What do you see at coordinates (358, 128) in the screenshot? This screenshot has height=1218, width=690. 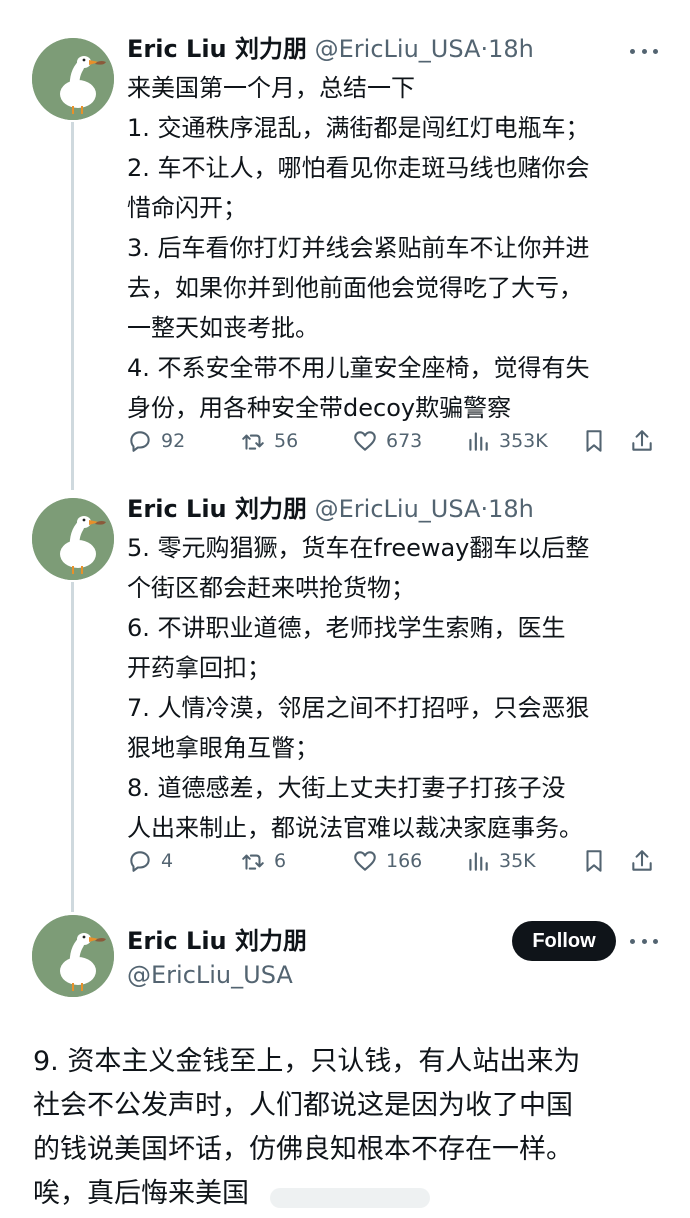 I see `text-line: 1. 交通秩序混乱，满街都是闯红灯电瓶车；` at bounding box center [358, 128].